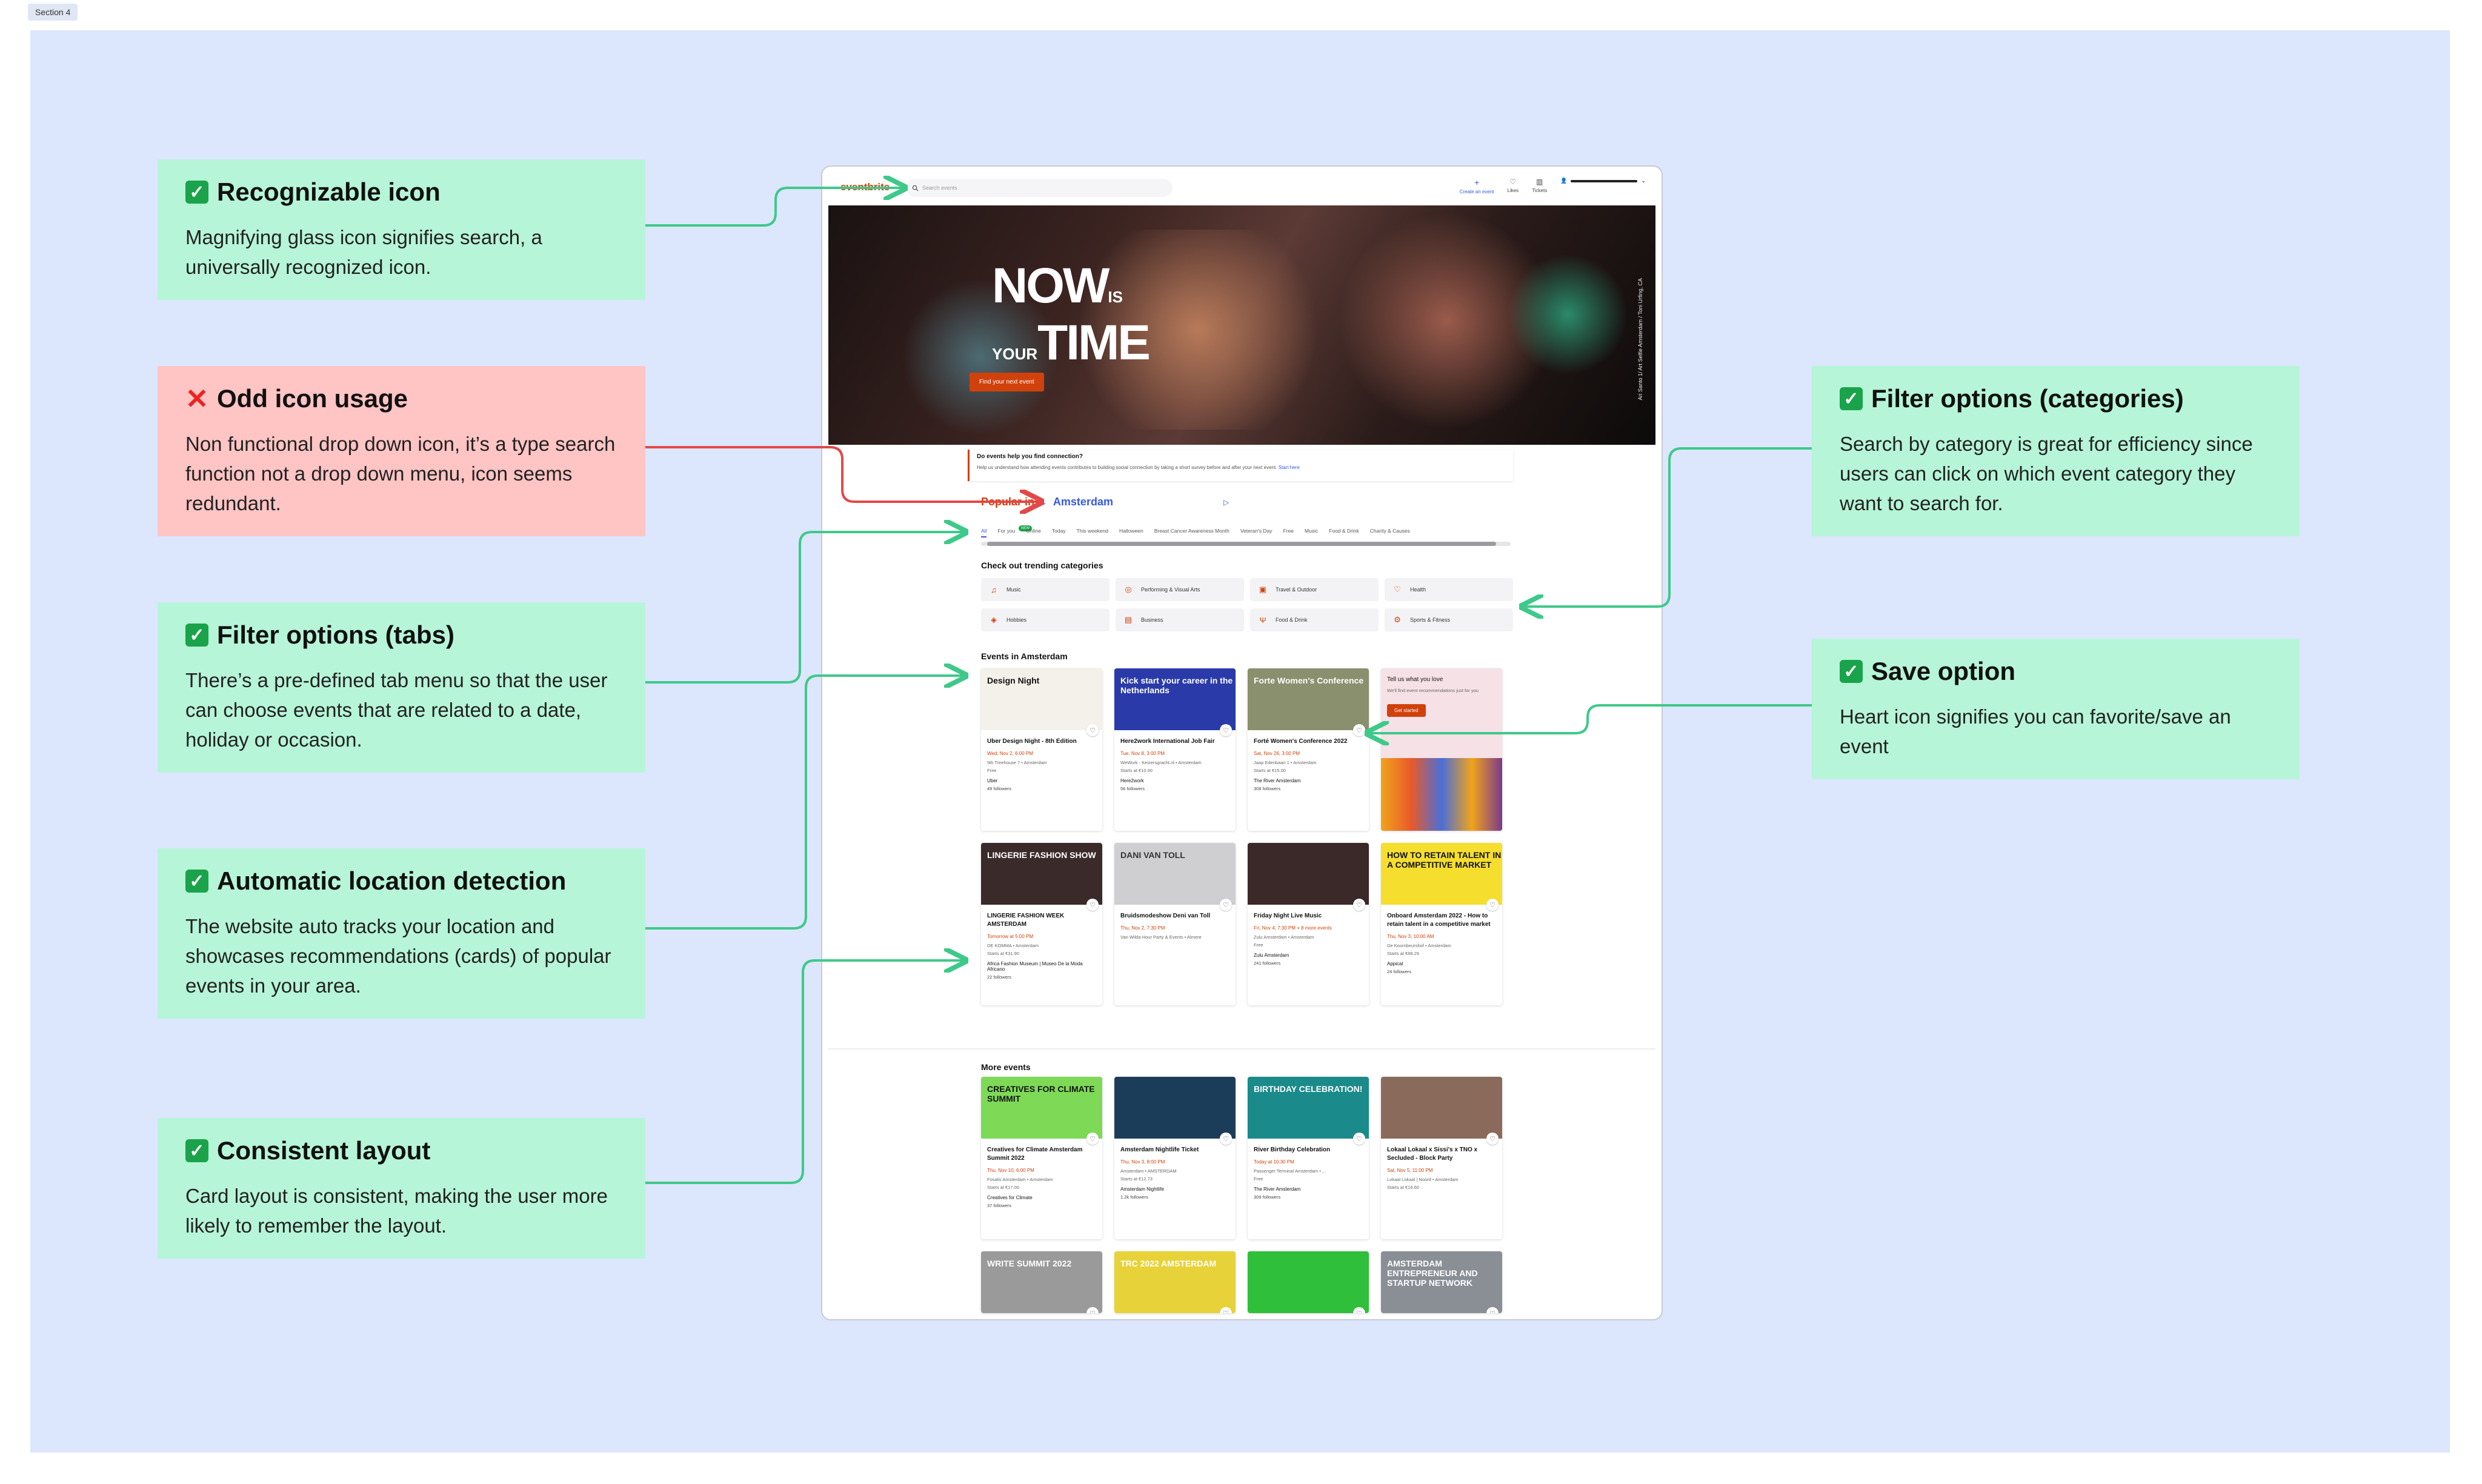 This screenshot has height=1484, width=2482. I want to click on connector-filter-categories, so click(1668, 527).